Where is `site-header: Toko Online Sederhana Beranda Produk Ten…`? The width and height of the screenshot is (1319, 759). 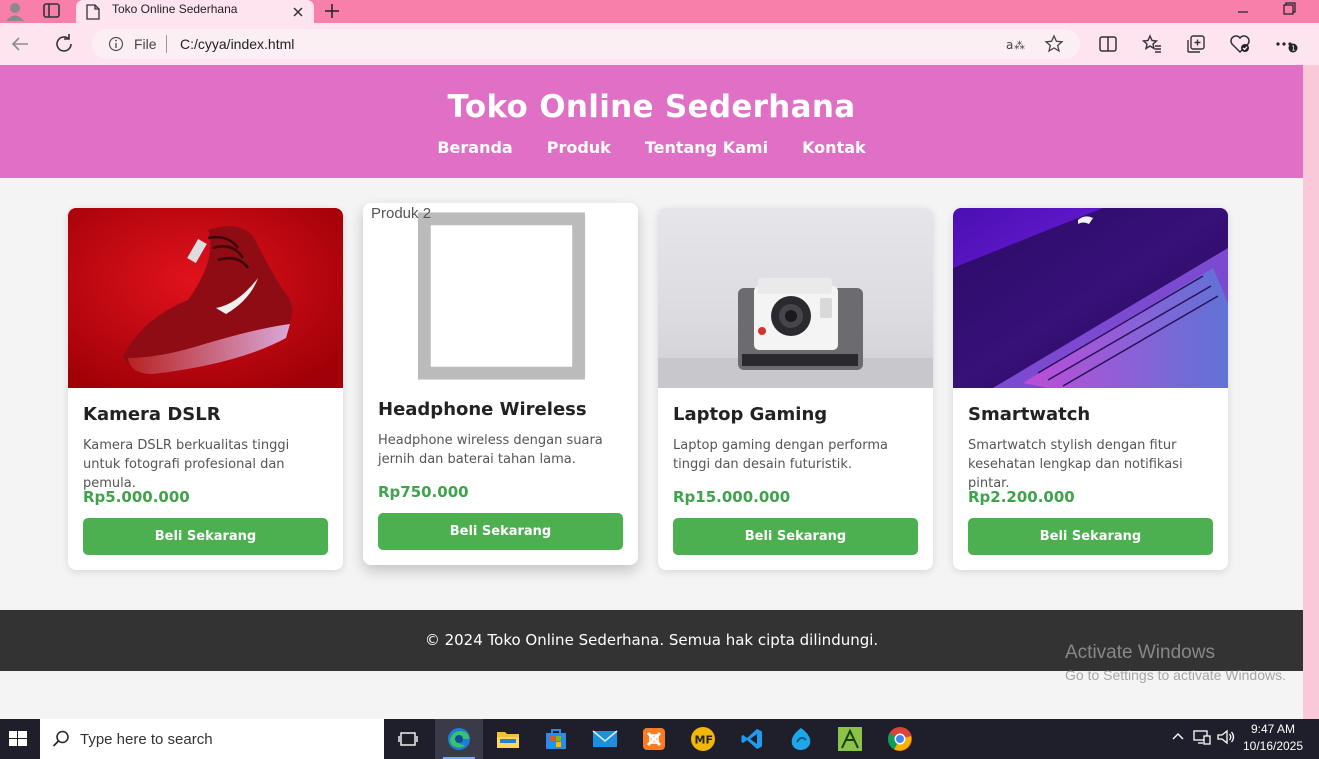
site-header: Toko Online Sederhana Beranda Produk Ten… is located at coordinates (651, 121).